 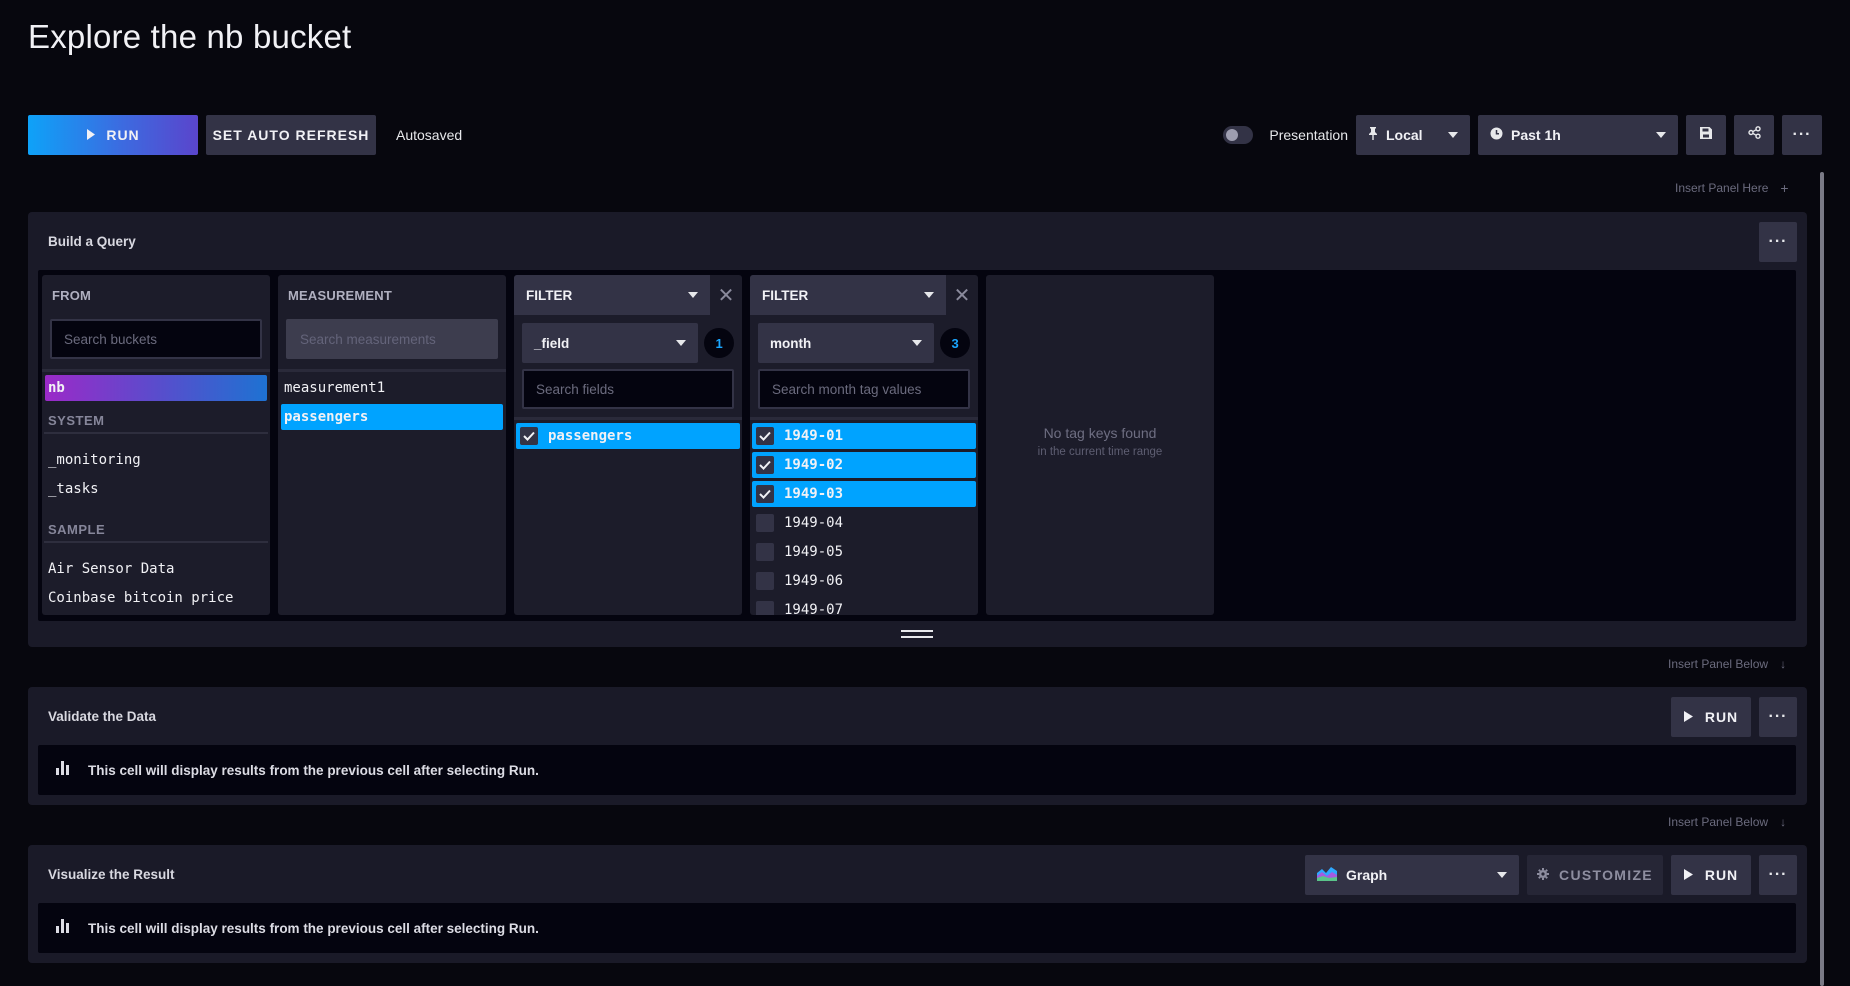 I want to click on share-button, so click(x=1754, y=135).